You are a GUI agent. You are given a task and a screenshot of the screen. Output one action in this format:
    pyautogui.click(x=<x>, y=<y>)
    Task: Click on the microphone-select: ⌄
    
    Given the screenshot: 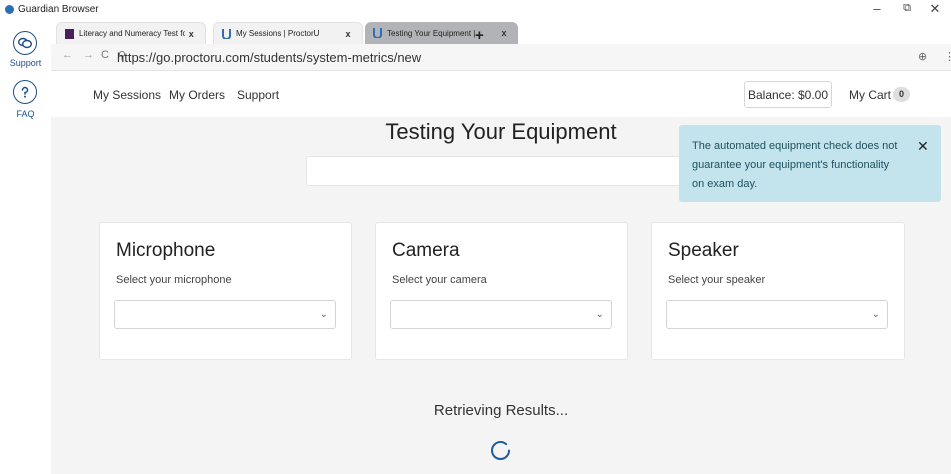 What is the action you would take?
    pyautogui.click(x=225, y=314)
    